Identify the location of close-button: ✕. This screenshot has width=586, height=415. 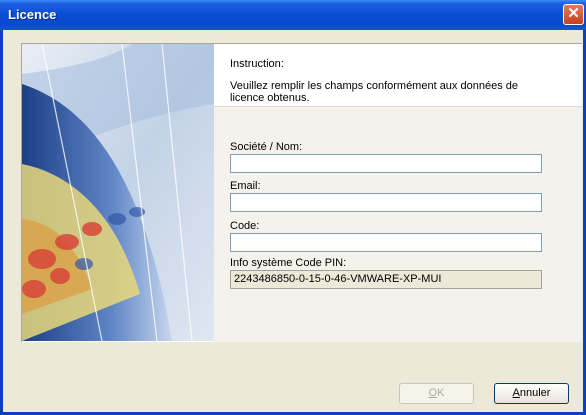
(573, 14).